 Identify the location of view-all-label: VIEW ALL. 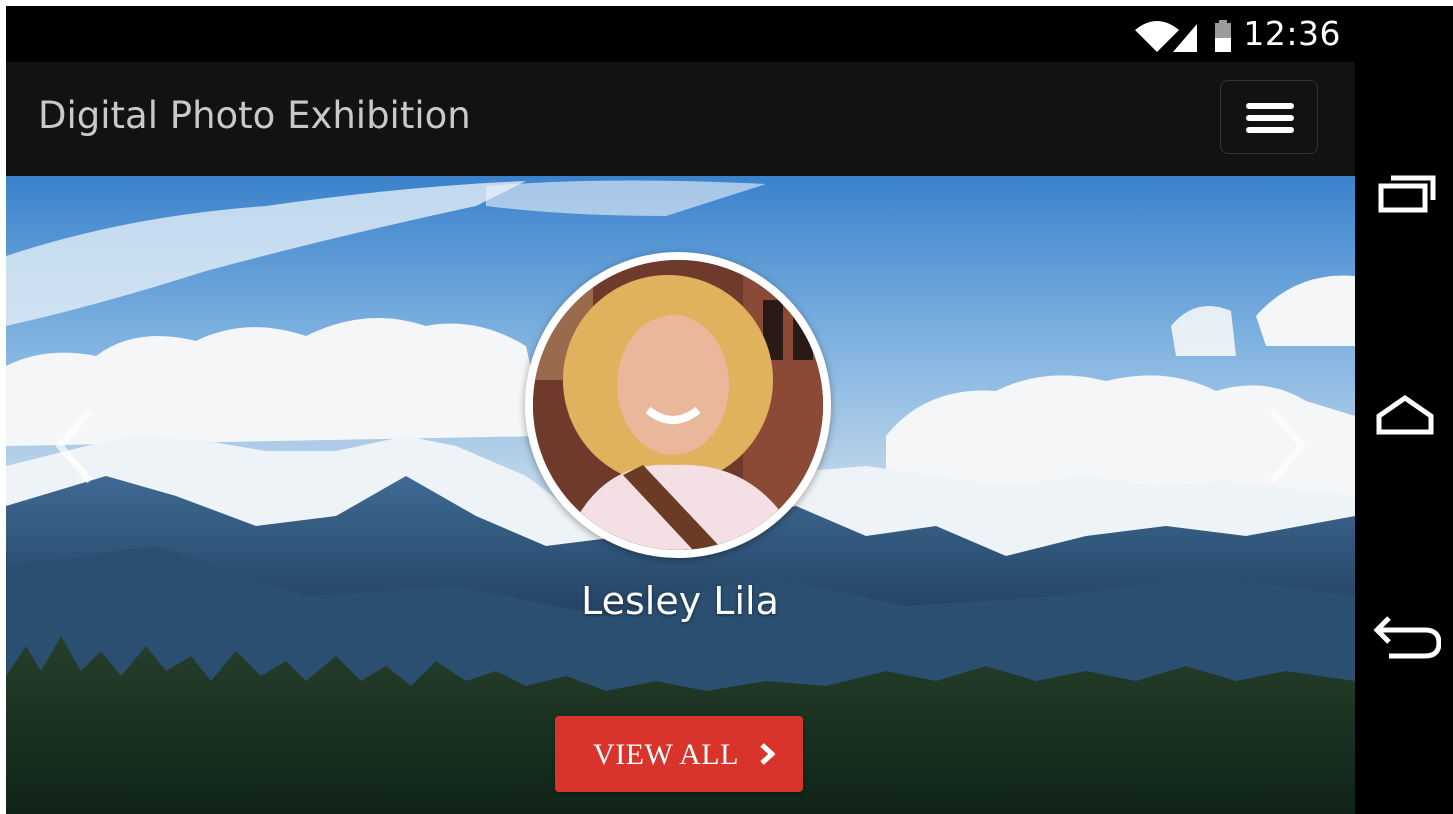
(666, 754).